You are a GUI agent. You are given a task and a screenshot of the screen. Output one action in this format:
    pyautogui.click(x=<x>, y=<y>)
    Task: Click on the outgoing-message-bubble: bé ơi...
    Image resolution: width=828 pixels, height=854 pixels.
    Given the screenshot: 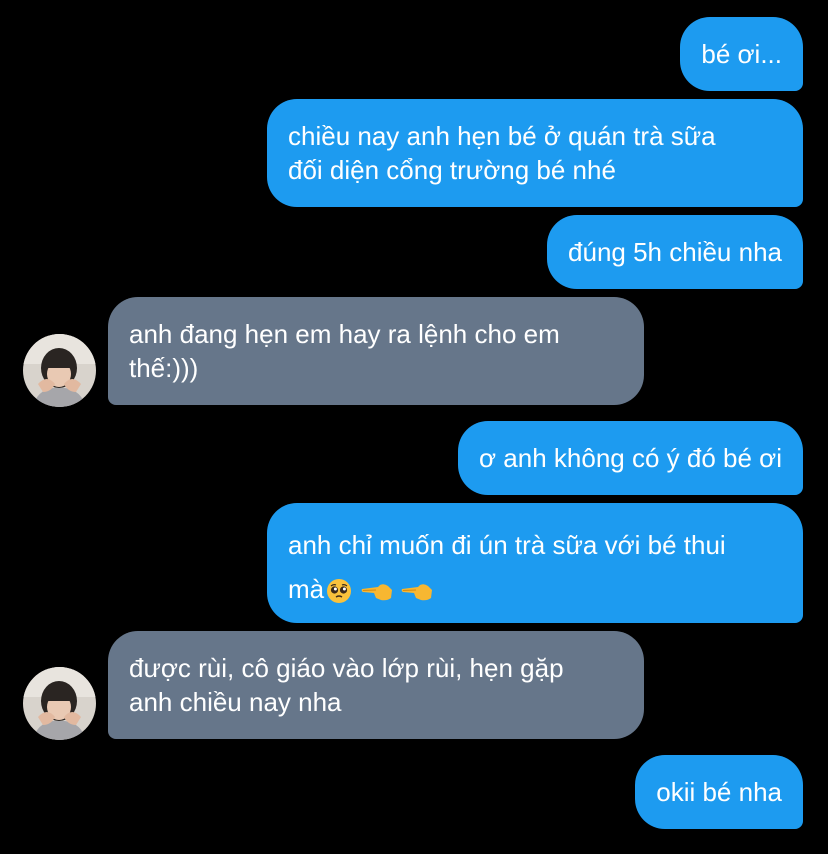 What is the action you would take?
    pyautogui.click(x=741, y=54)
    